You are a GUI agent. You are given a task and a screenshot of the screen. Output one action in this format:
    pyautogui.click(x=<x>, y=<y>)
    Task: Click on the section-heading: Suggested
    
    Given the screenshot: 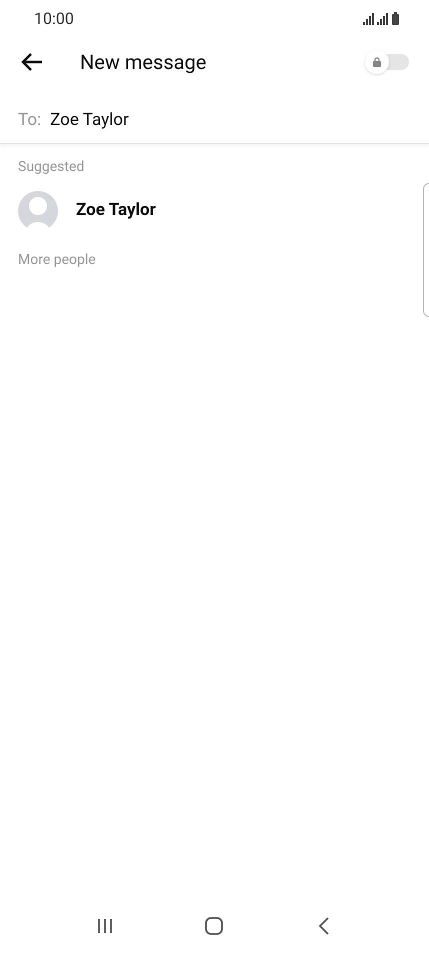 What is the action you would take?
    pyautogui.click(x=51, y=167)
    